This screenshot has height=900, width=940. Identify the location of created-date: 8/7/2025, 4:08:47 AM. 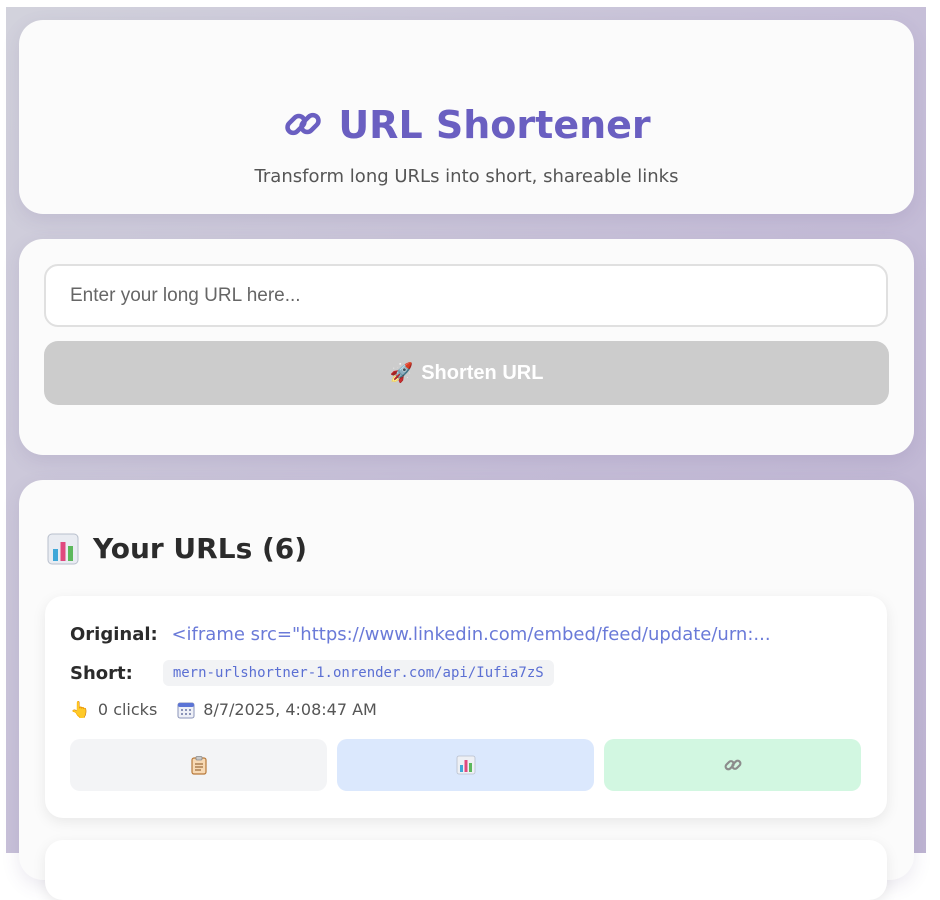
(277, 709).